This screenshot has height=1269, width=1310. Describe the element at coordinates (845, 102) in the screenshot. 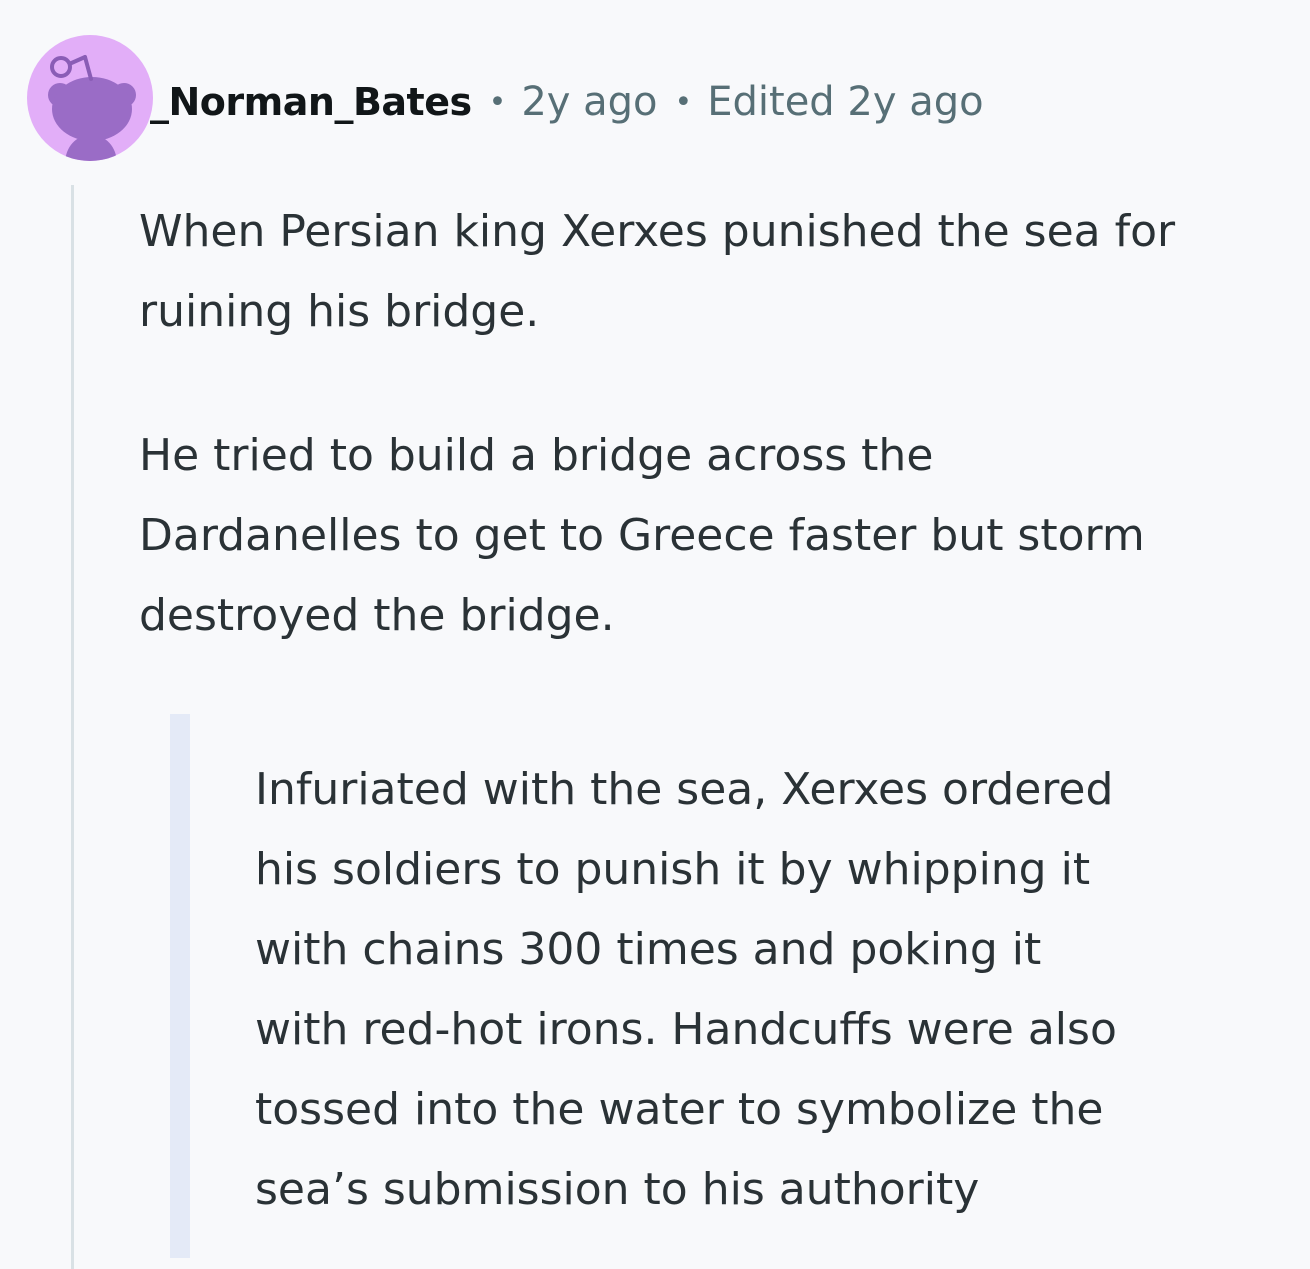

I see `edited-label: Edited 2y ago` at that location.